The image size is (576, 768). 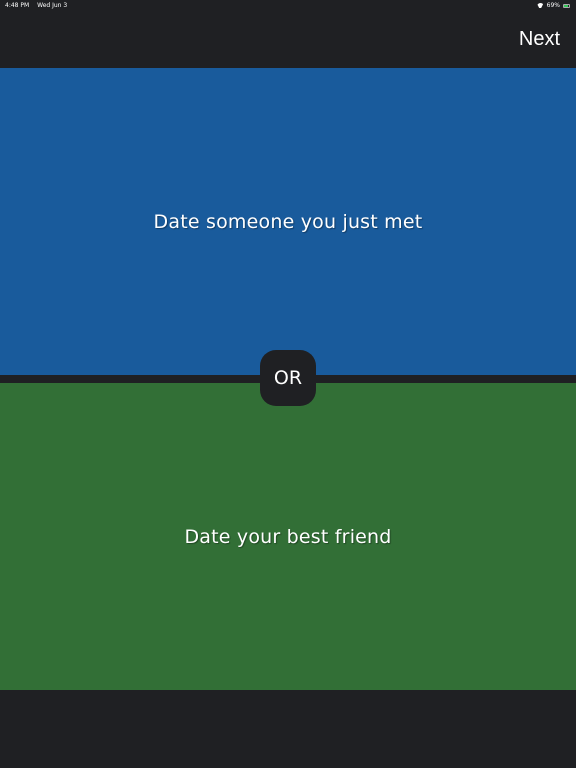 I want to click on nav-bar: Next, so click(x=288, y=39).